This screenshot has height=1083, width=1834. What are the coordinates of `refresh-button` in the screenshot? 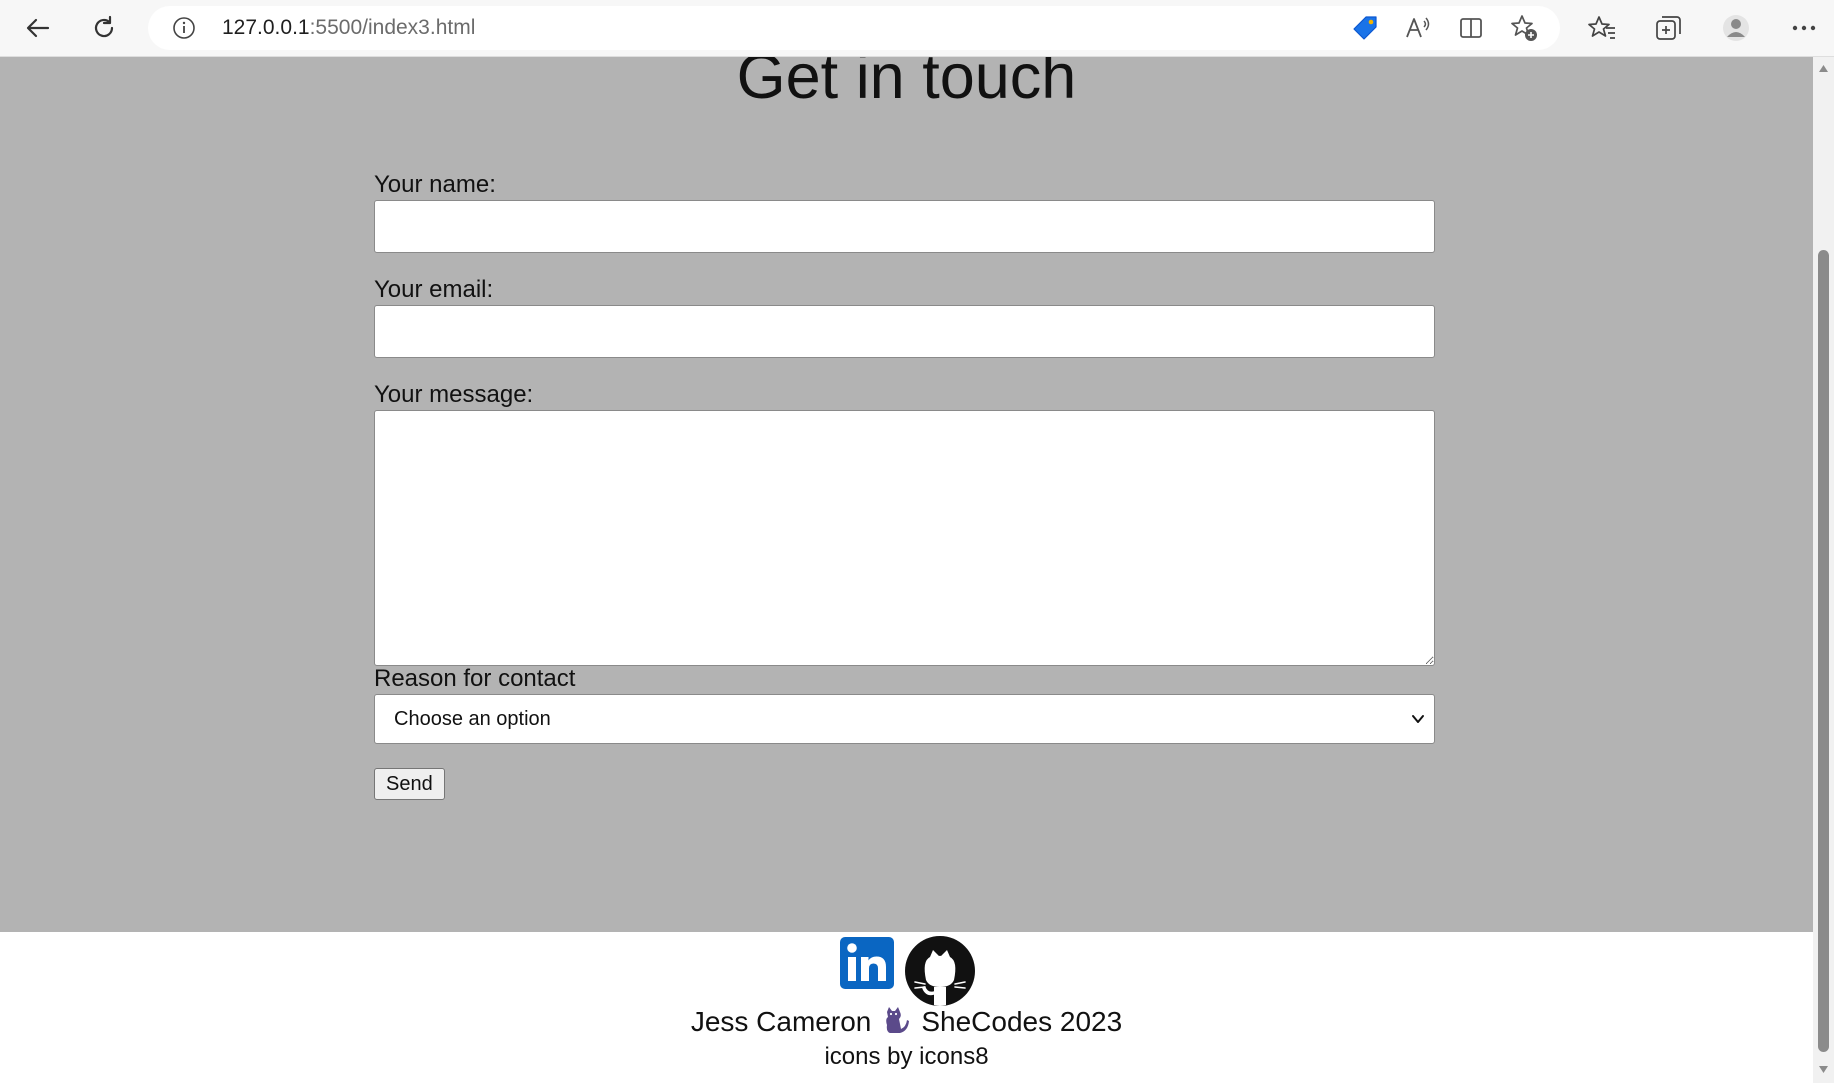 It's located at (104, 28).